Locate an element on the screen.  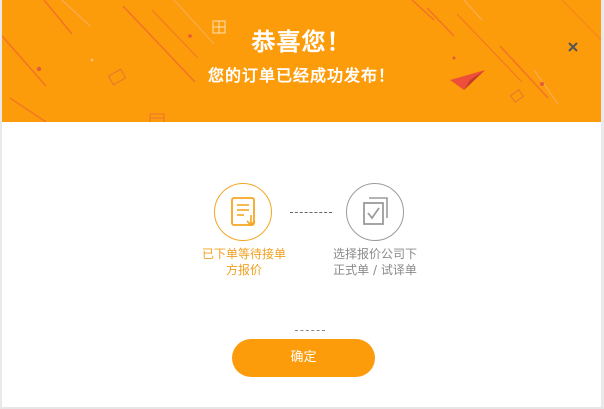
step-order-placed is located at coordinates (243, 212).